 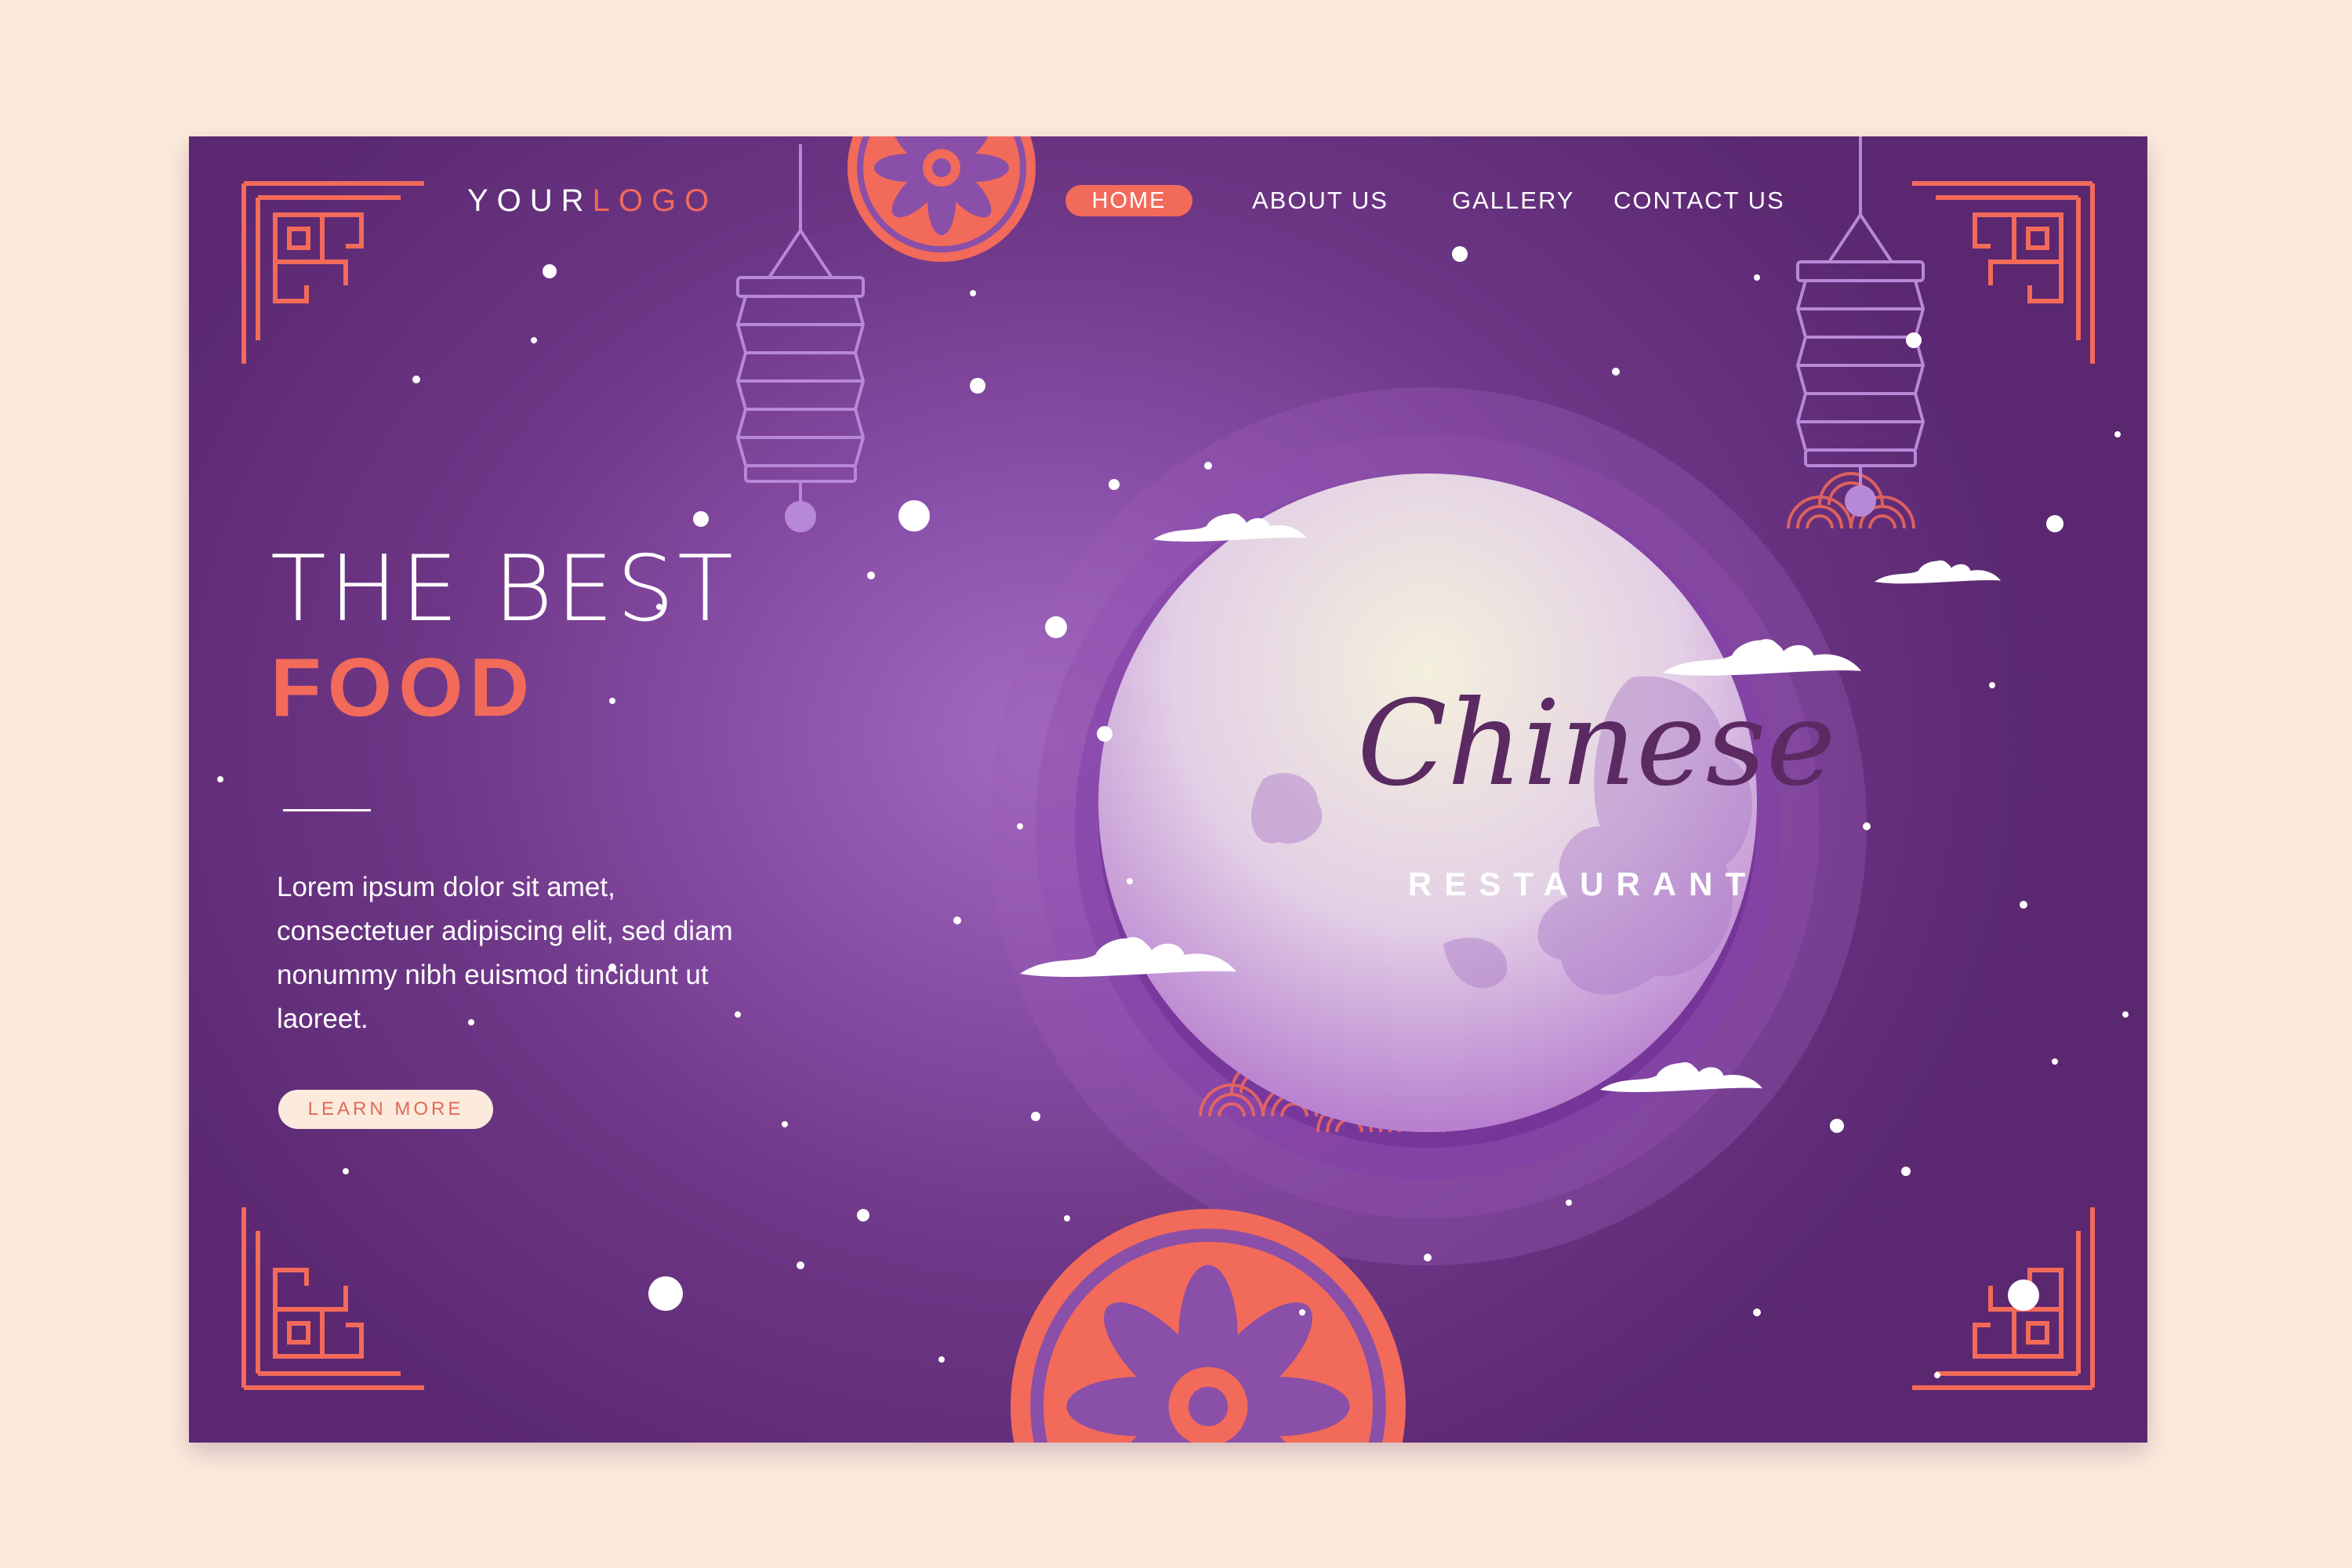 I want to click on nav-gallery: GALLERY, so click(x=1513, y=201).